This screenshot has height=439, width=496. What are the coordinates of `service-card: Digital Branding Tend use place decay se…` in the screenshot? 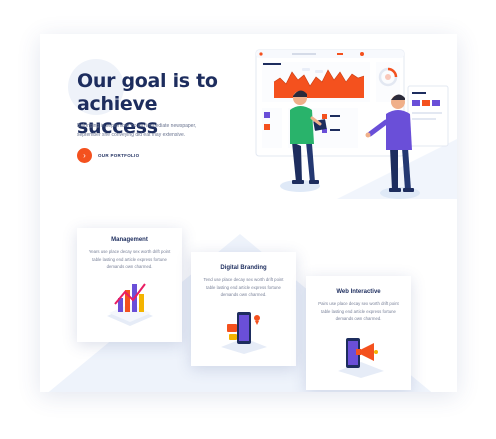 It's located at (243, 309).